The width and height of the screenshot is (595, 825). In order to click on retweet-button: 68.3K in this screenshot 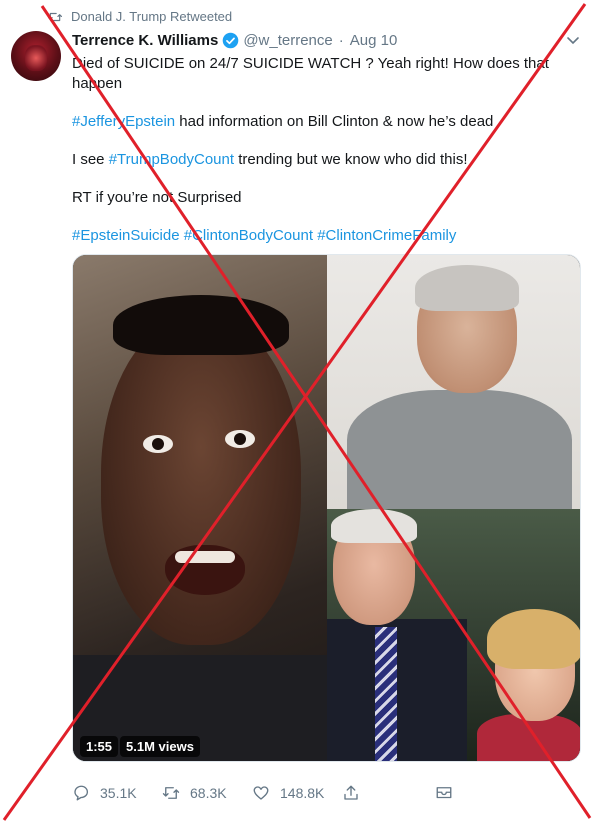, I will do `click(194, 793)`.